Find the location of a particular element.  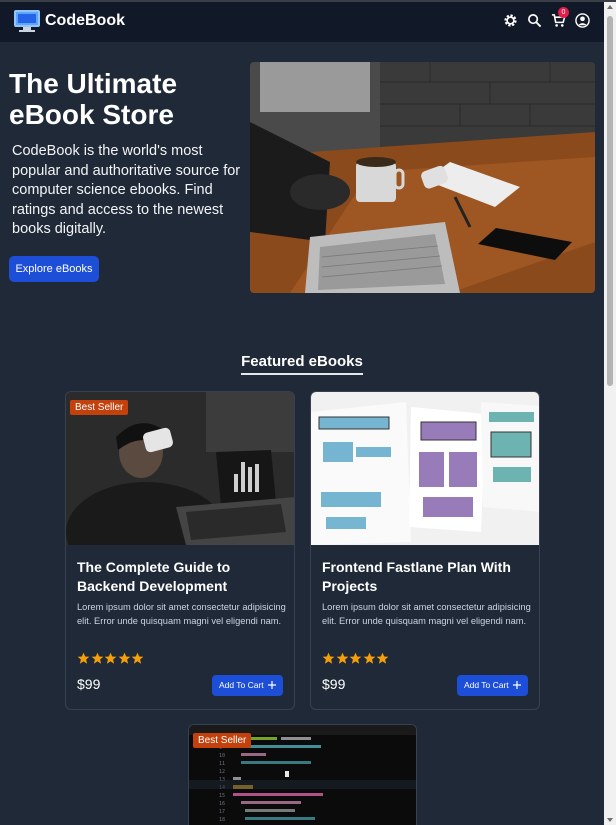

brand-name: CodeBook is located at coordinates (85, 20).